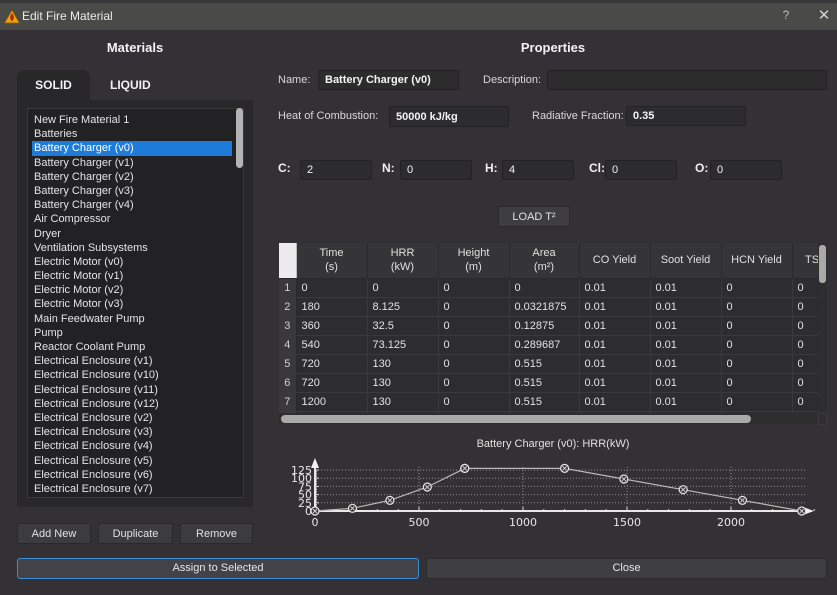 Image resolution: width=837 pixels, height=595 pixels. Describe the element at coordinates (757, 261) in the screenshot. I see `column-header: HCN Yield` at that location.